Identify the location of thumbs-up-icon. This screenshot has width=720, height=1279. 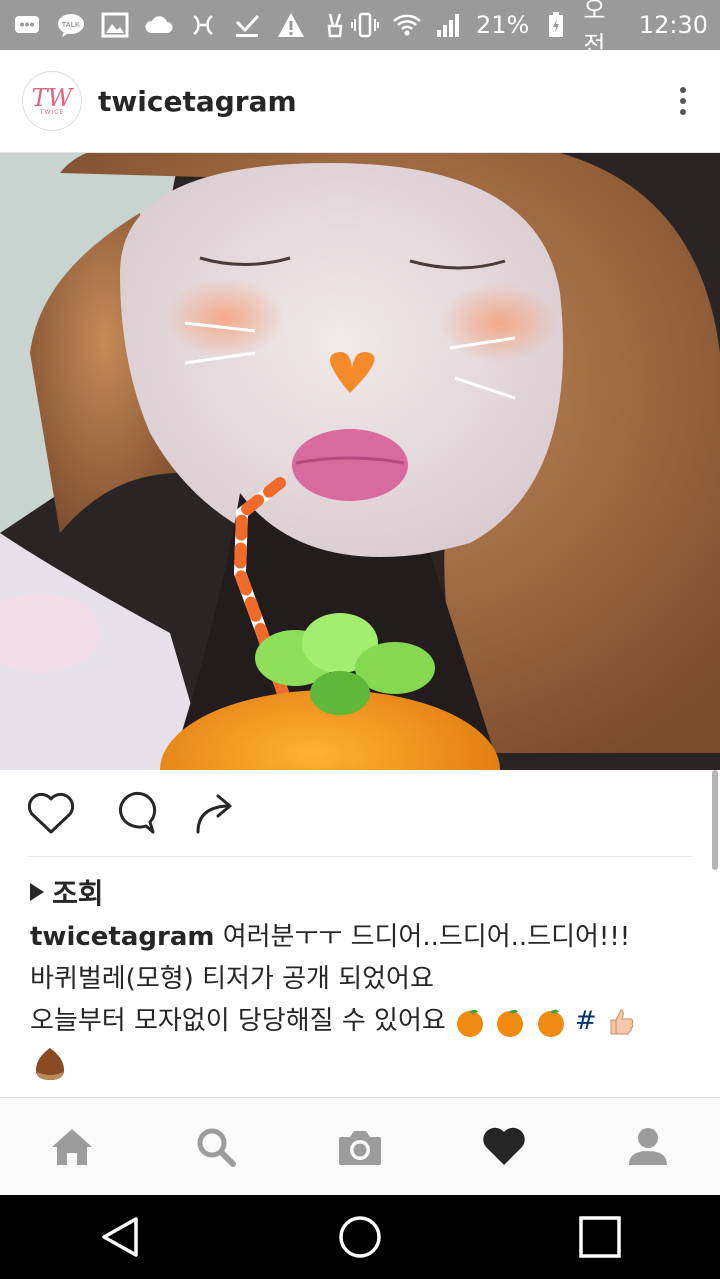
(622, 1021).